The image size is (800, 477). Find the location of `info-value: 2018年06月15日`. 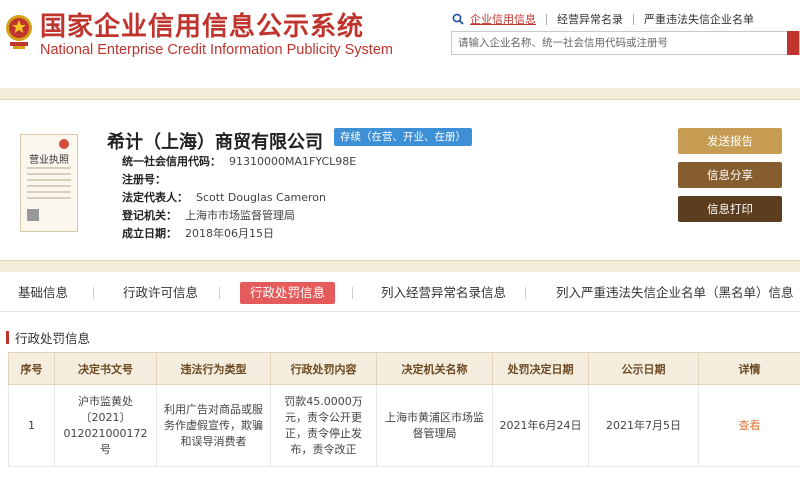

info-value: 2018年06月15日 is located at coordinates (229, 233).